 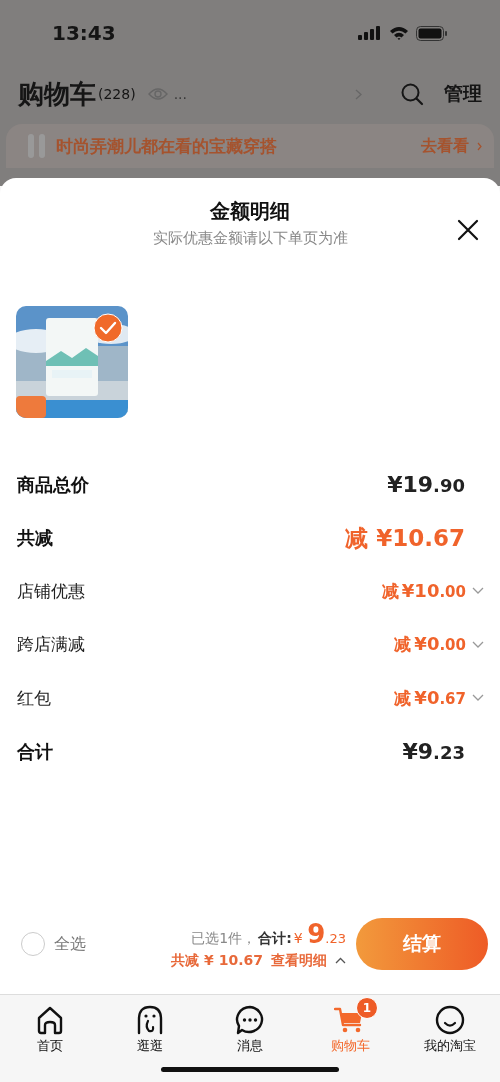 I want to click on total-label: 合计:, so click(x=275, y=938).